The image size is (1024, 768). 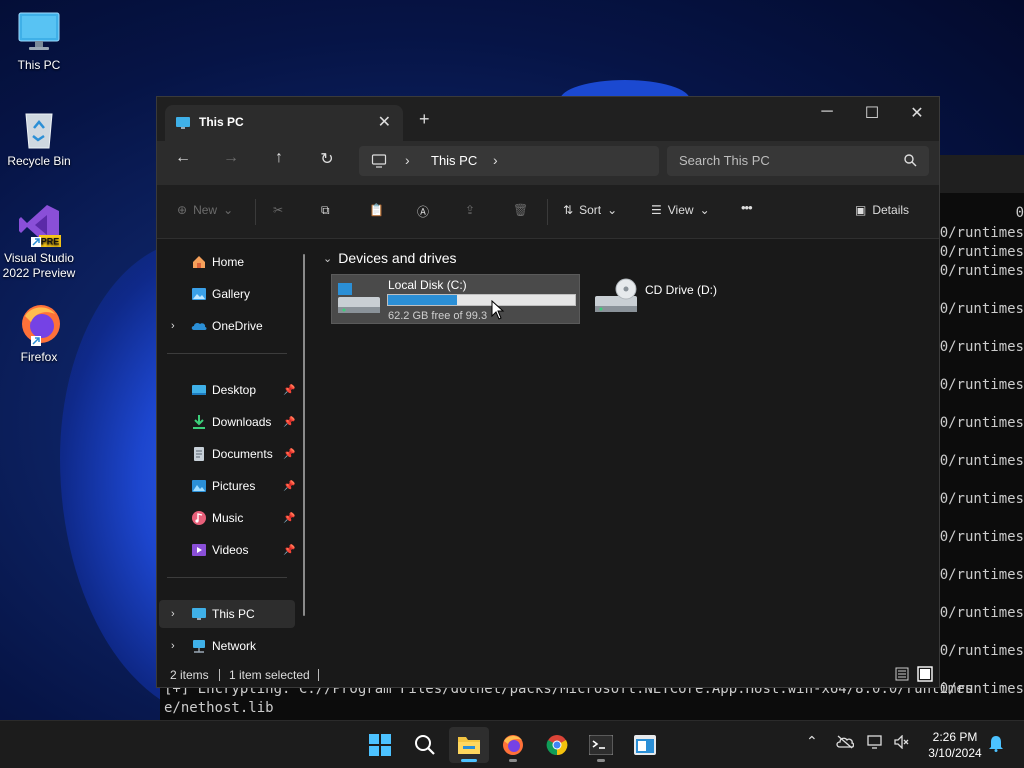 I want to click on sidebar-item-onedrive: › OneDrive, so click(x=227, y=326).